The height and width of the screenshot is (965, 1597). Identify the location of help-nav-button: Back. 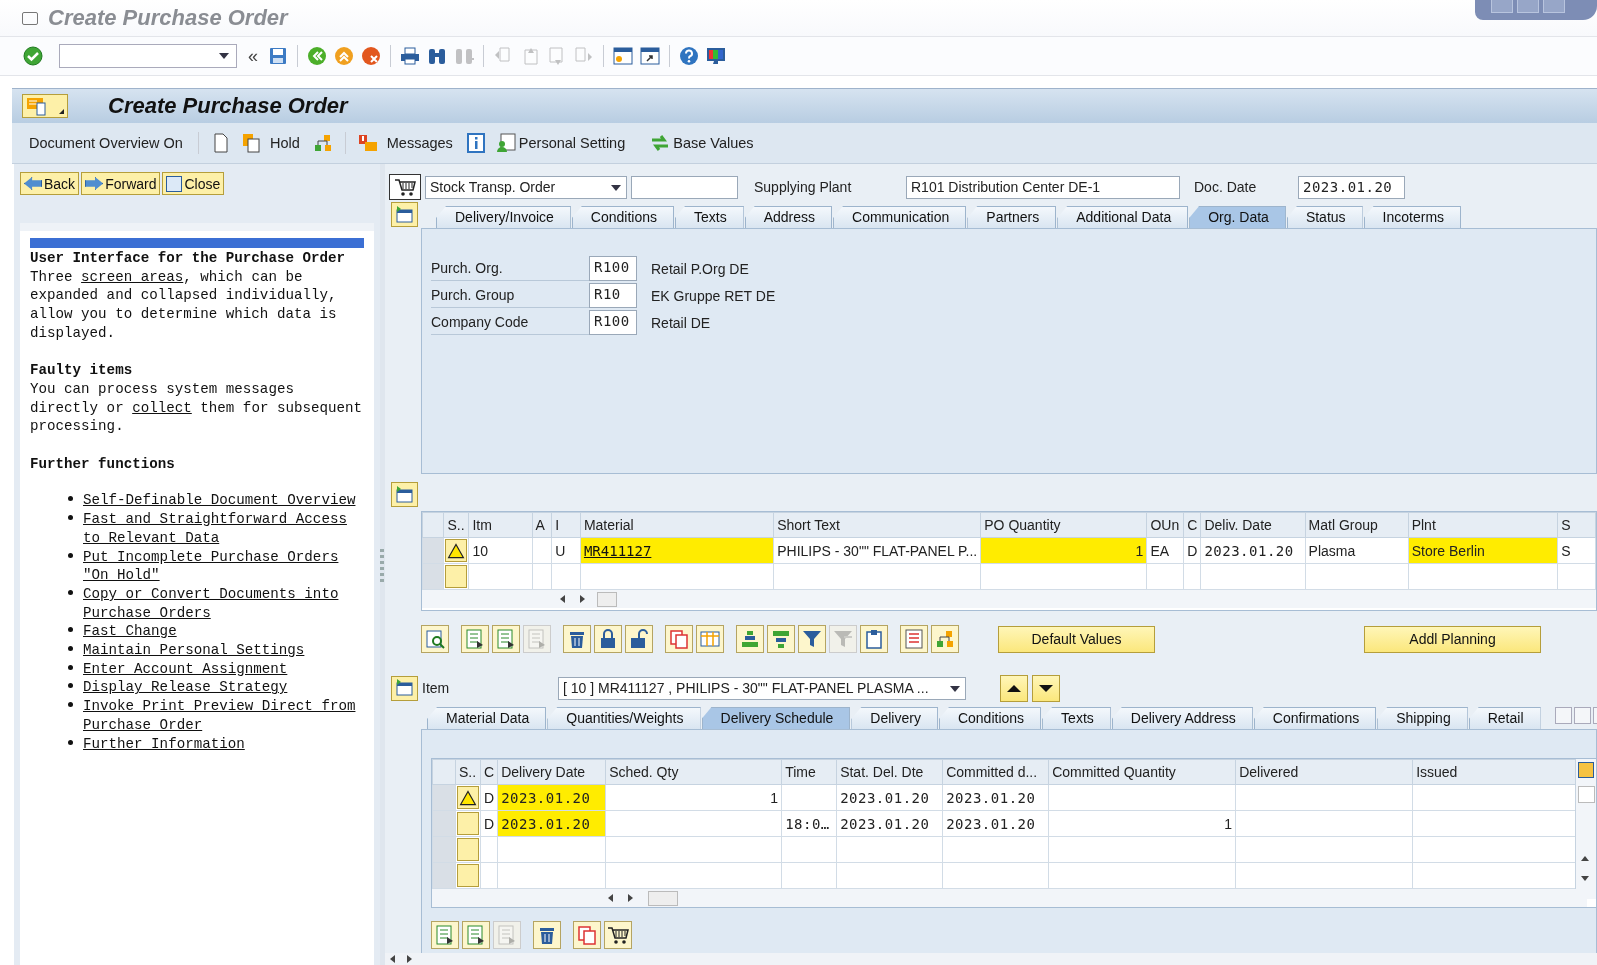
(50, 183).